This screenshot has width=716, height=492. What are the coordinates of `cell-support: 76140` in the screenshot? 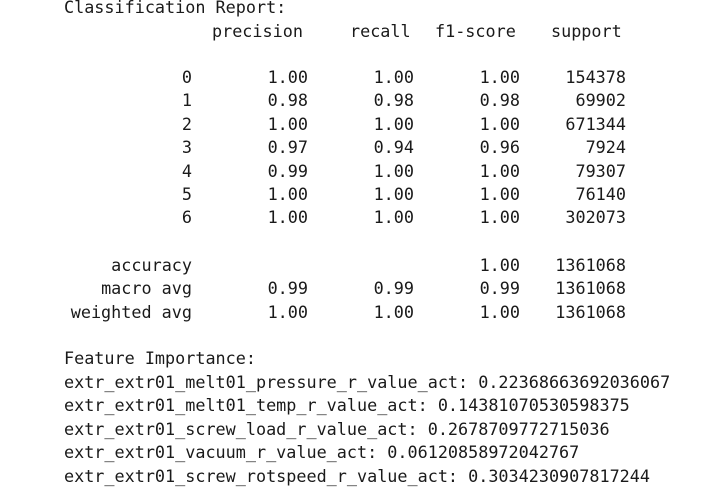 It's located at (600, 194).